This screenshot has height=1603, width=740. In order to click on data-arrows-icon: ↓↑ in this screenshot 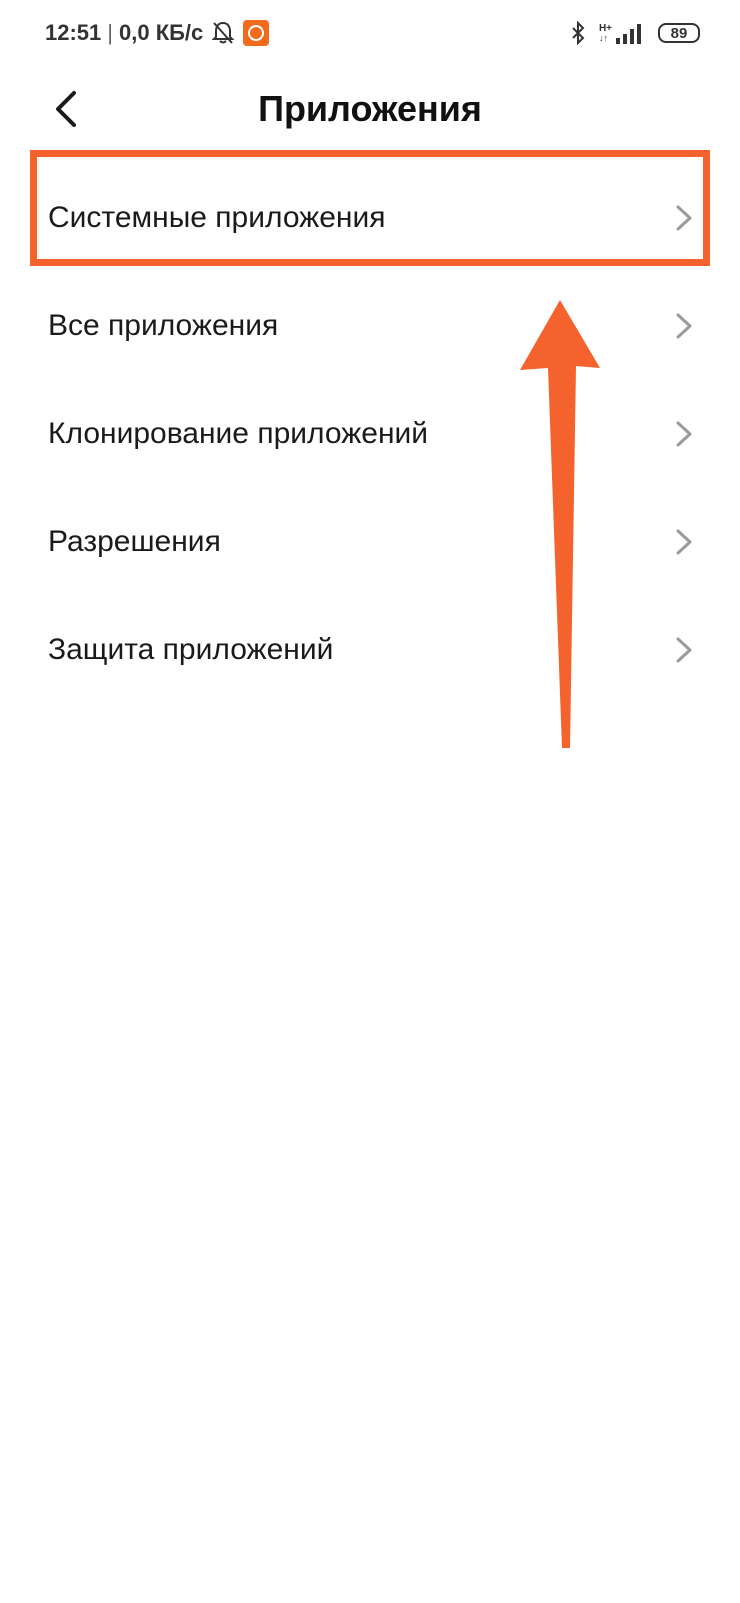, I will do `click(603, 37)`.